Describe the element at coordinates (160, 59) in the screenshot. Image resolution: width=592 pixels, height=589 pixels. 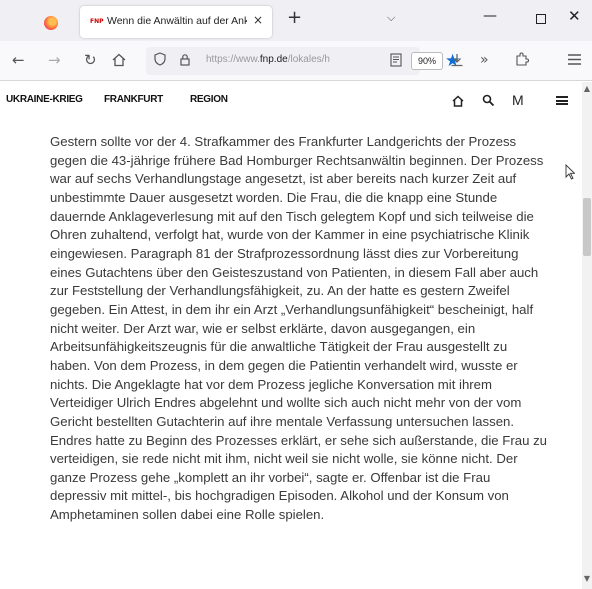
I see `shield-icon` at that location.